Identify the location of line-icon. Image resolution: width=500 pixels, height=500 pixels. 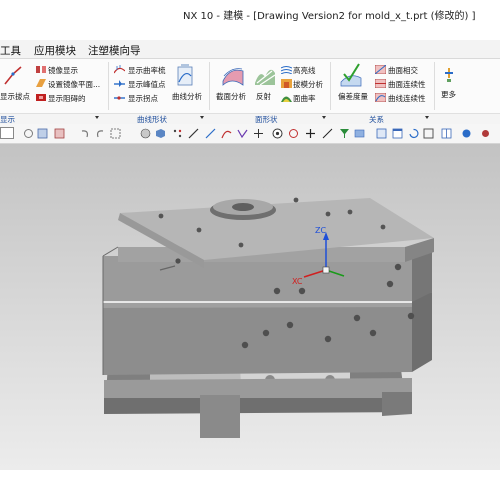
(193, 133).